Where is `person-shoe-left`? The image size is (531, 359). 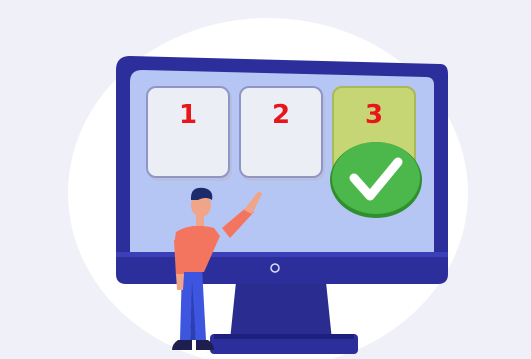 person-shoe-left is located at coordinates (182, 345).